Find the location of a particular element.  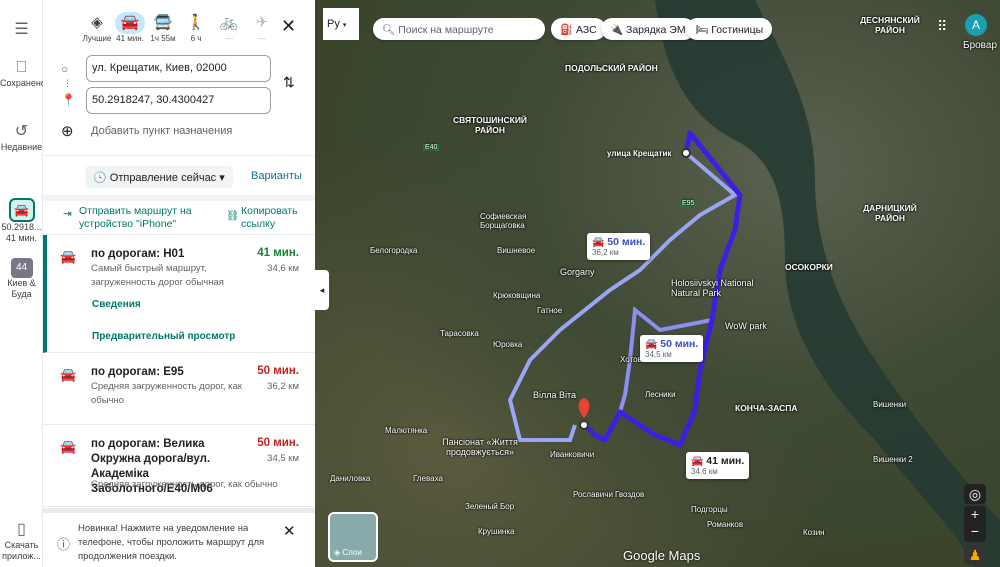

destination-marker-circle is located at coordinates (584, 425).